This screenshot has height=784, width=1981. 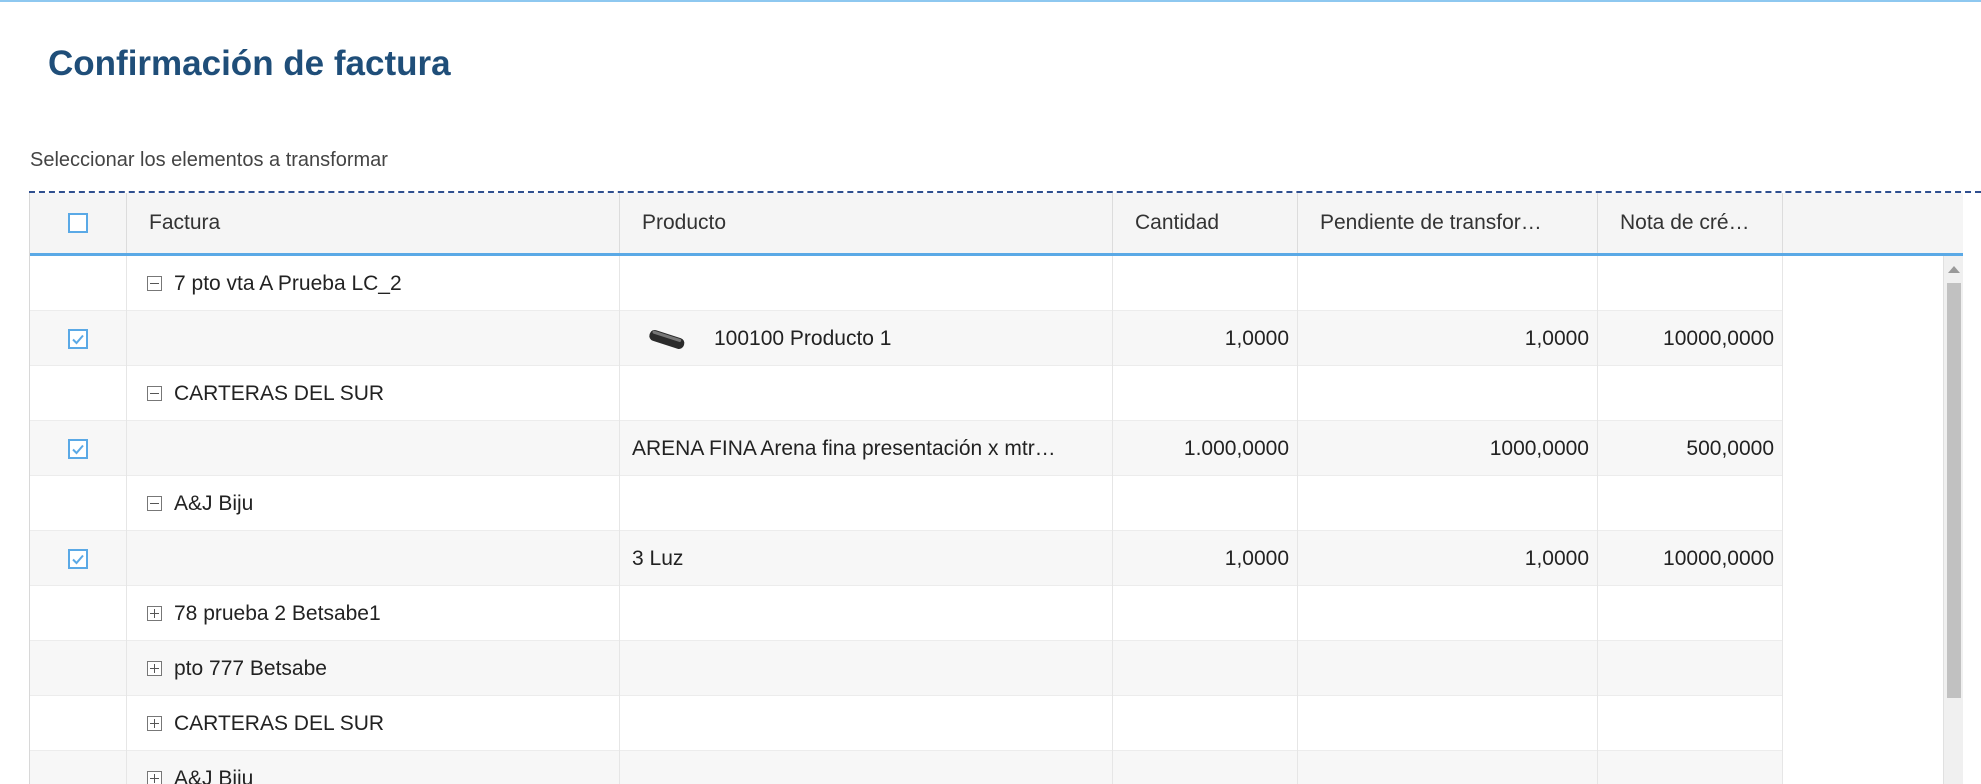 What do you see at coordinates (277, 613) in the screenshot?
I see `factura-label: 78 prueba 2 Betsabe1` at bounding box center [277, 613].